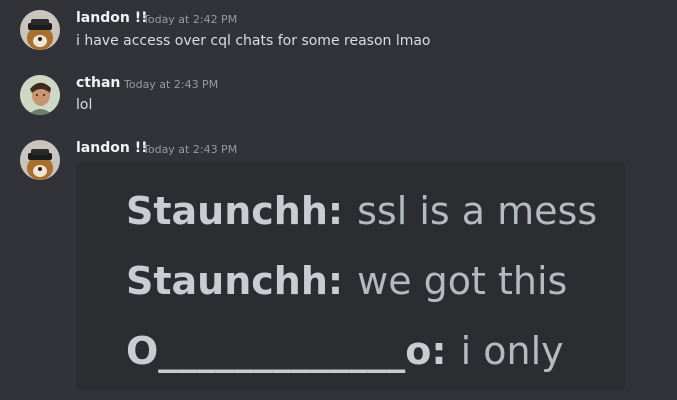 Image resolution: width=677 pixels, height=400 pixels. Describe the element at coordinates (84, 105) in the screenshot. I see `message-text: lol` at that location.